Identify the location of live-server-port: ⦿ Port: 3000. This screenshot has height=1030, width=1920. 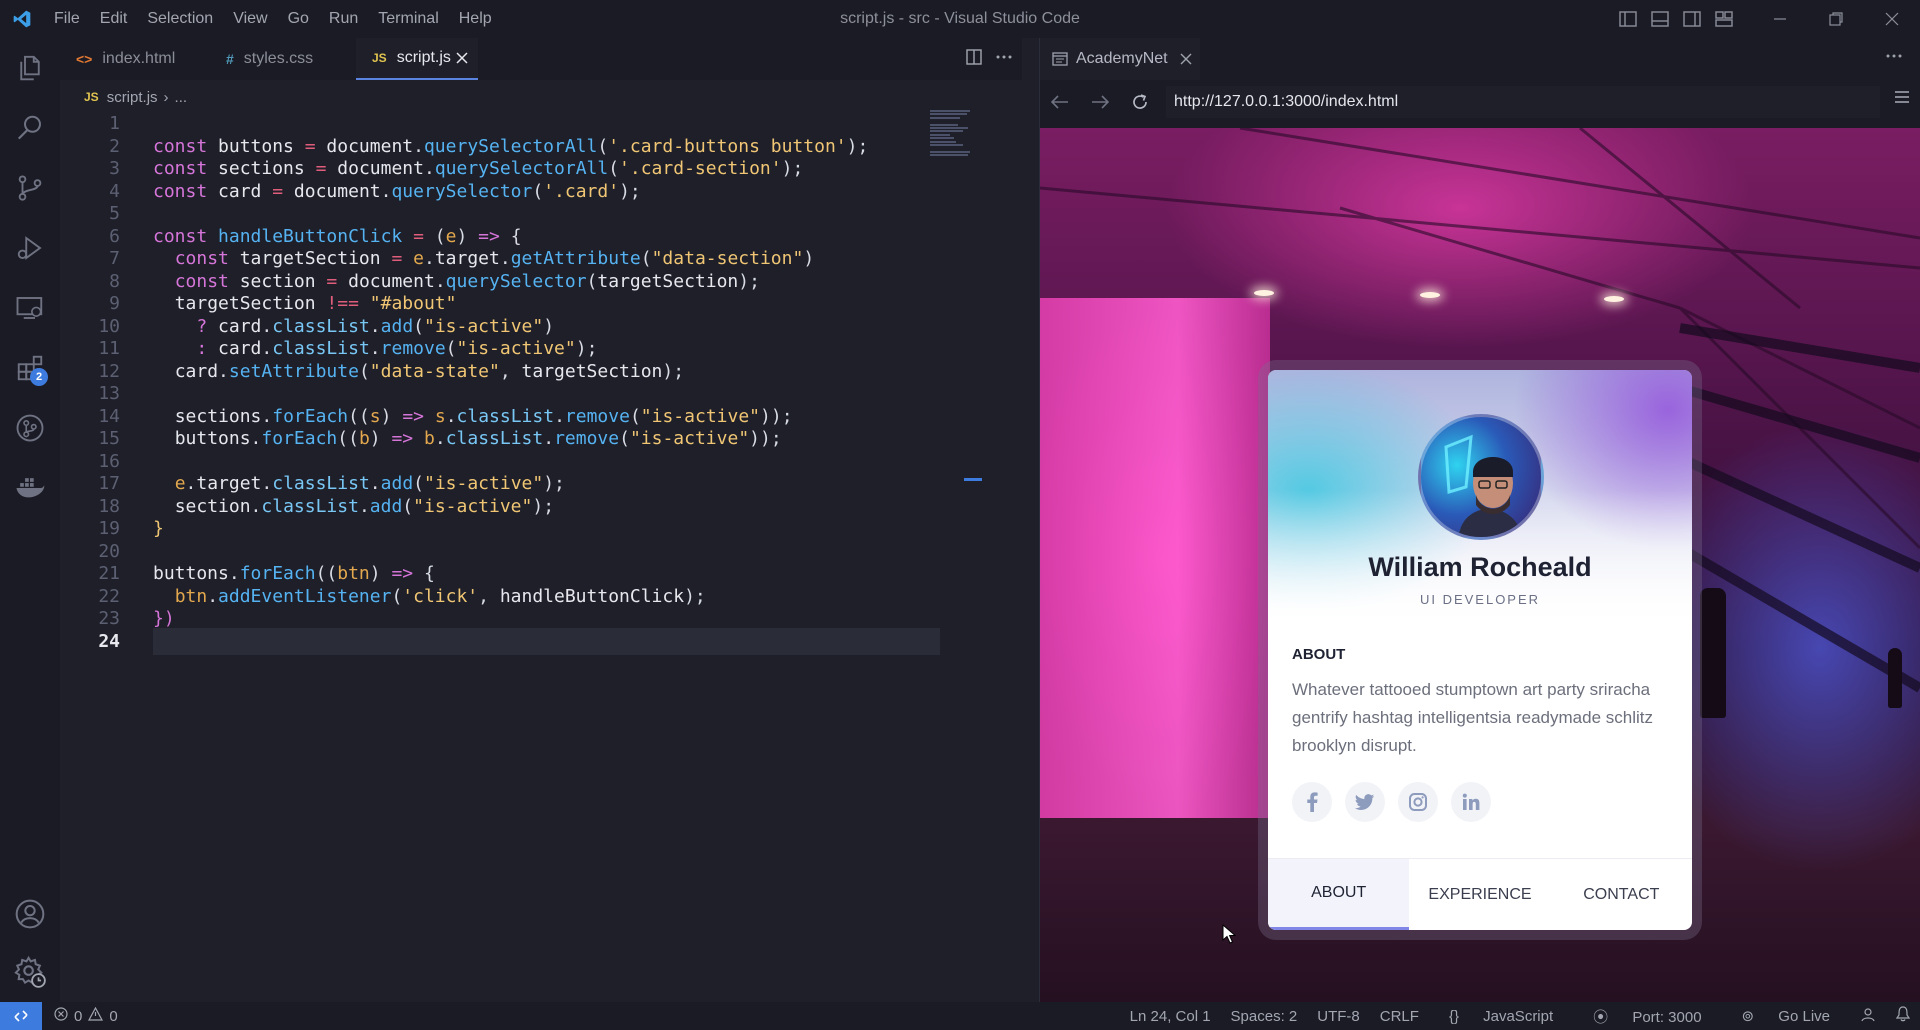
(1647, 1016).